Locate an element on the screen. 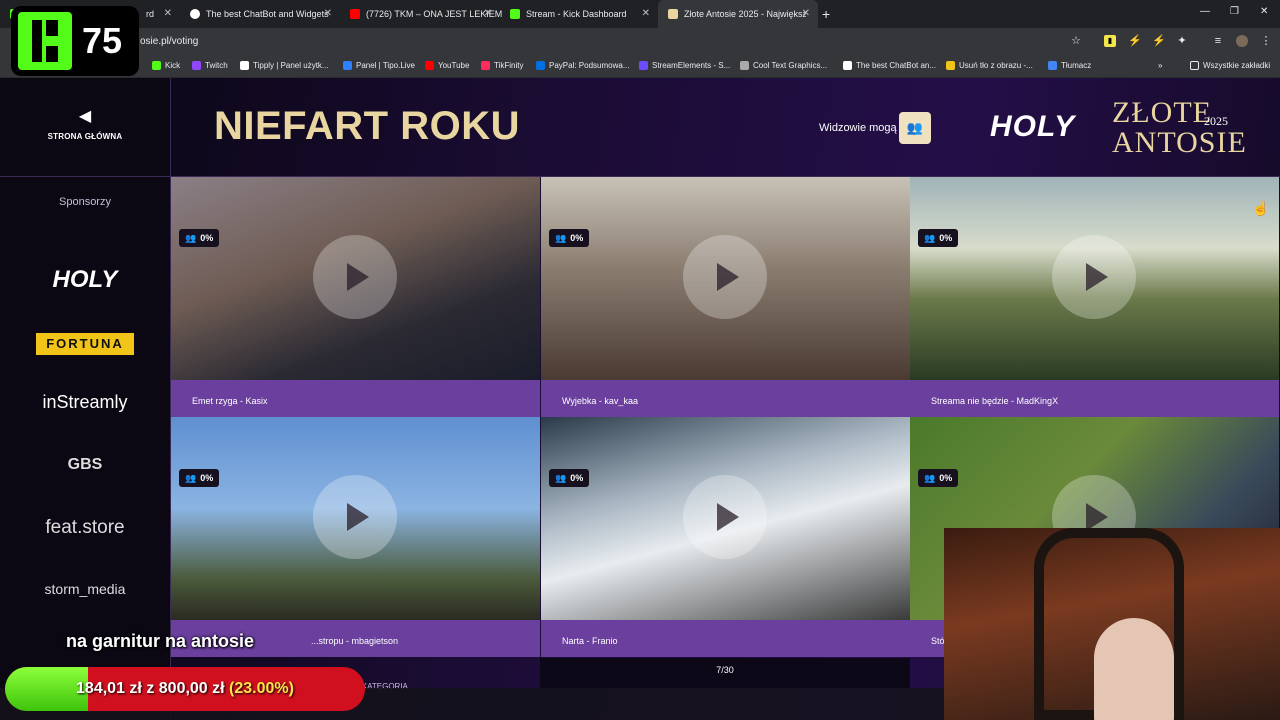 The width and height of the screenshot is (1280, 720). media-icon: ≡ is located at coordinates (1218, 41).